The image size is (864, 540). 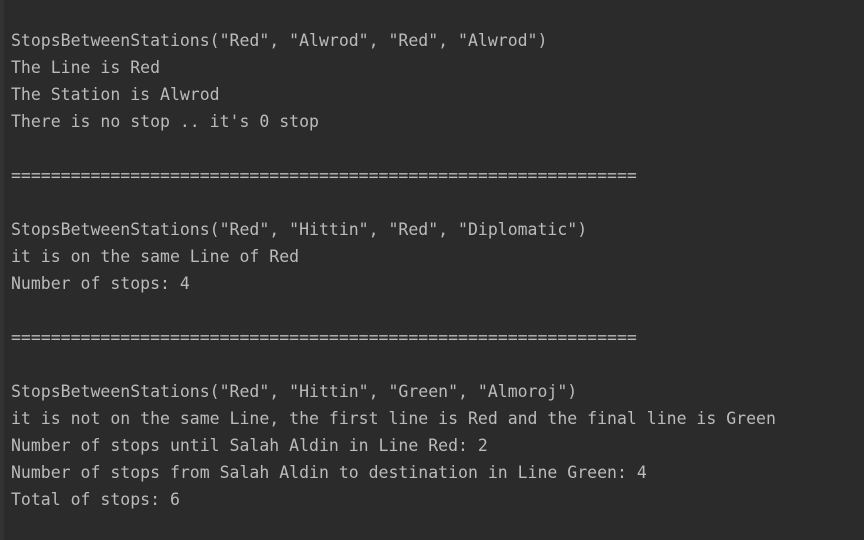 I want to click on console-line: it is on the same Line of Red, so click(x=155, y=256).